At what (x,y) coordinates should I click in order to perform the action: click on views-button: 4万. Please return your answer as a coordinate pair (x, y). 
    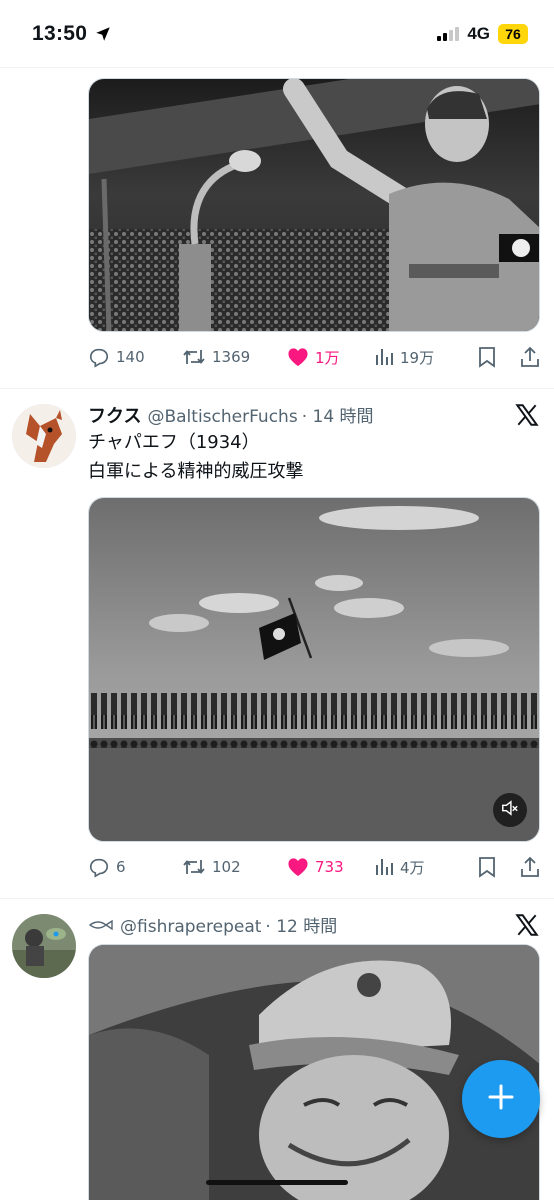
    Looking at the image, I should click on (426, 867).